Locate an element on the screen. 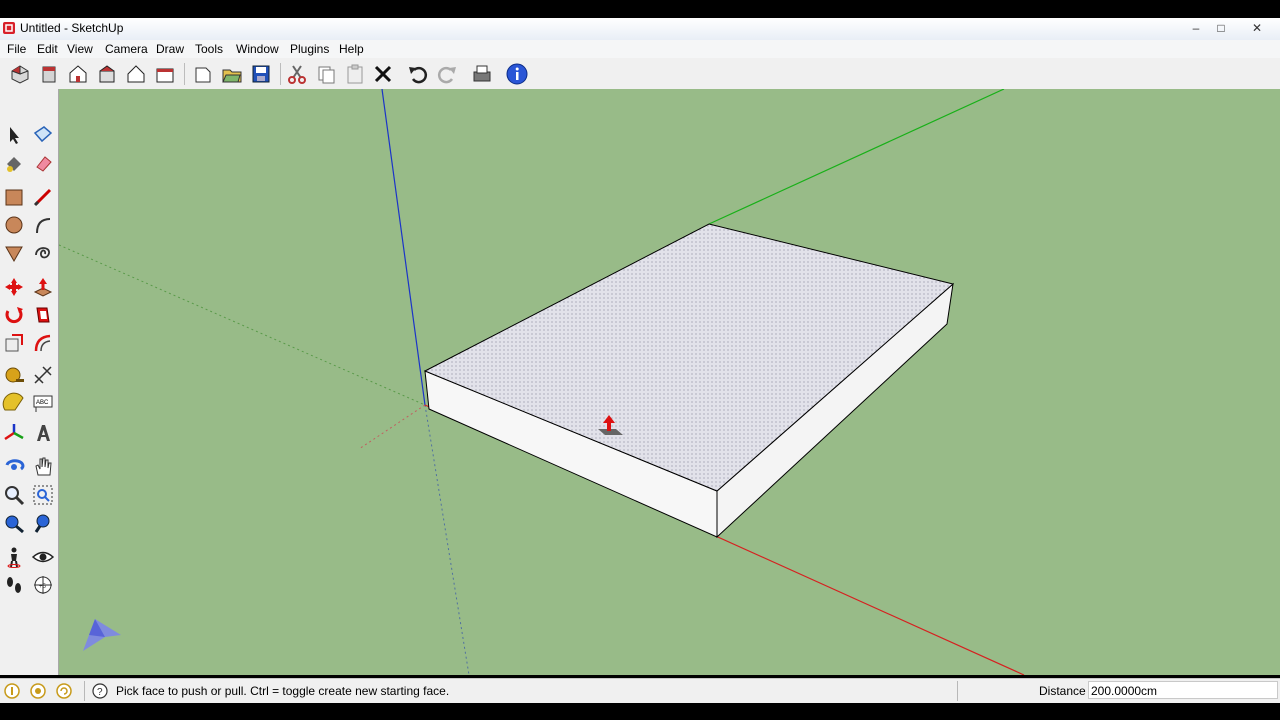 This screenshot has width=1280, height=720. svg-text: +5 is located at coordinates (43, 587).